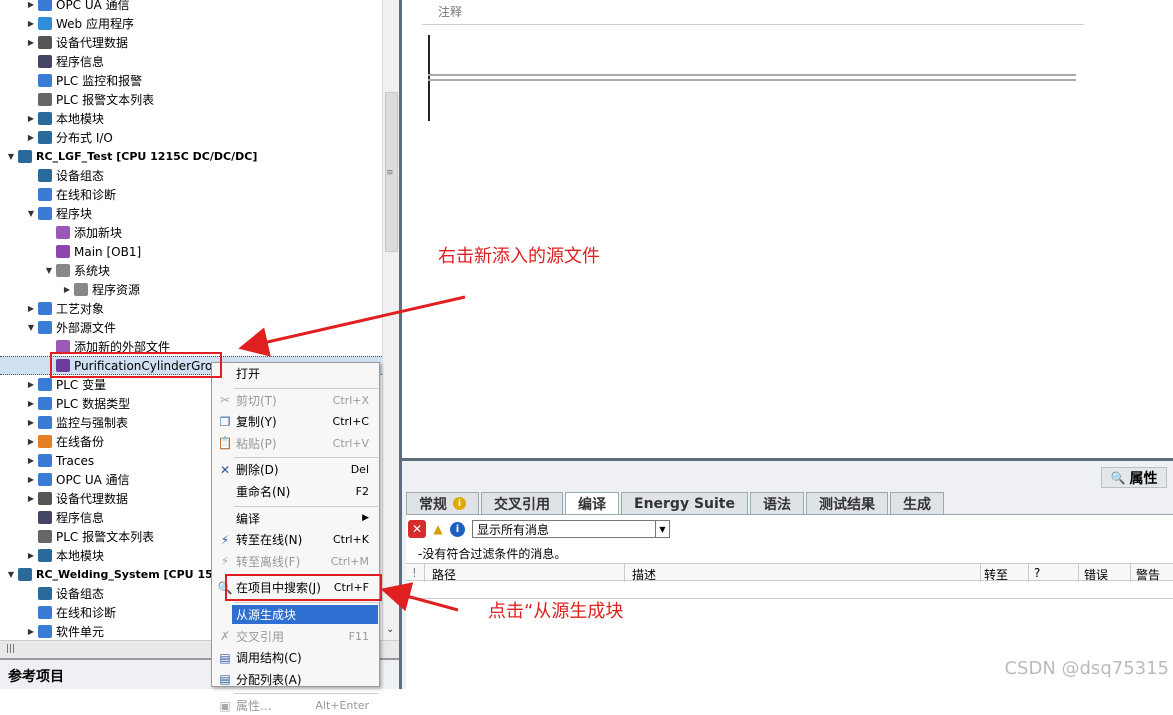 This screenshot has width=1173, height=715. What do you see at coordinates (556, 611) in the screenshot?
I see `annotation-click-generate: 点击“从源生成块` at bounding box center [556, 611].